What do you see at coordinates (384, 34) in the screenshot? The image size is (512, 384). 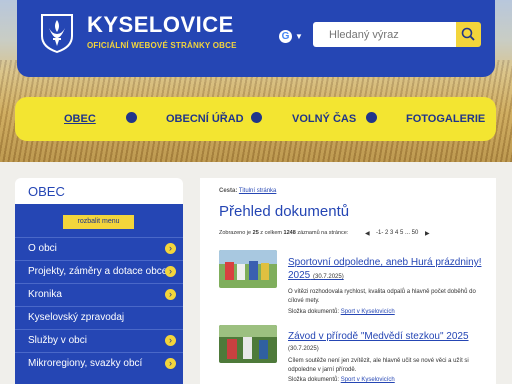 I see `search-input` at bounding box center [384, 34].